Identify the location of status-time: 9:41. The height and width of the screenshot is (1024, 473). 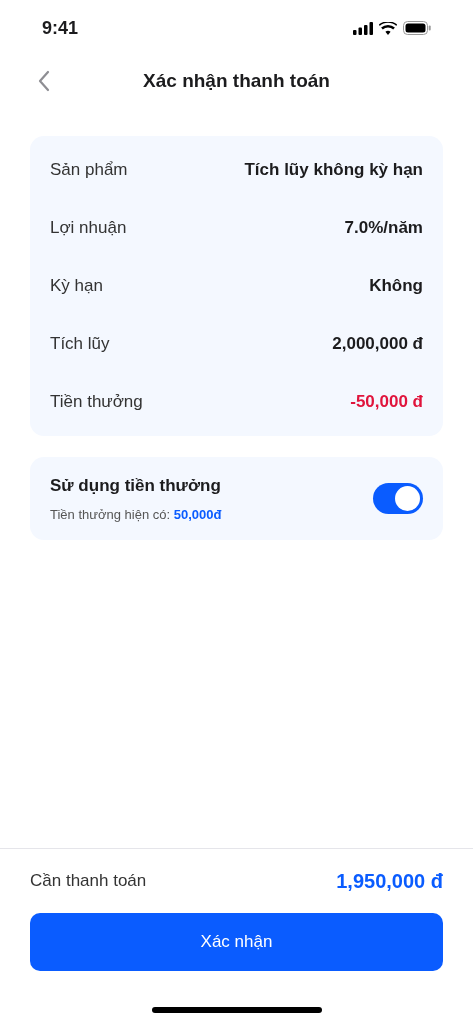
(60, 28).